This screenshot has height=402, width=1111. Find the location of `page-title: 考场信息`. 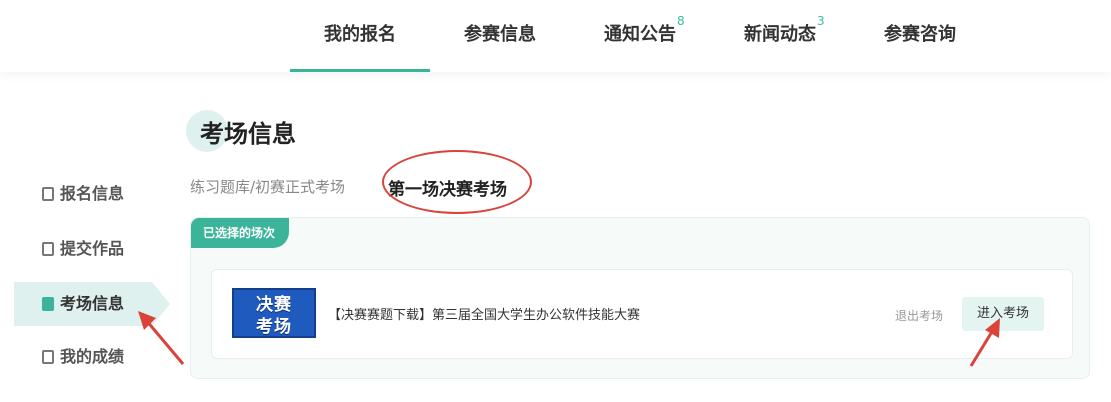

page-title: 考场信息 is located at coordinates (248, 134).